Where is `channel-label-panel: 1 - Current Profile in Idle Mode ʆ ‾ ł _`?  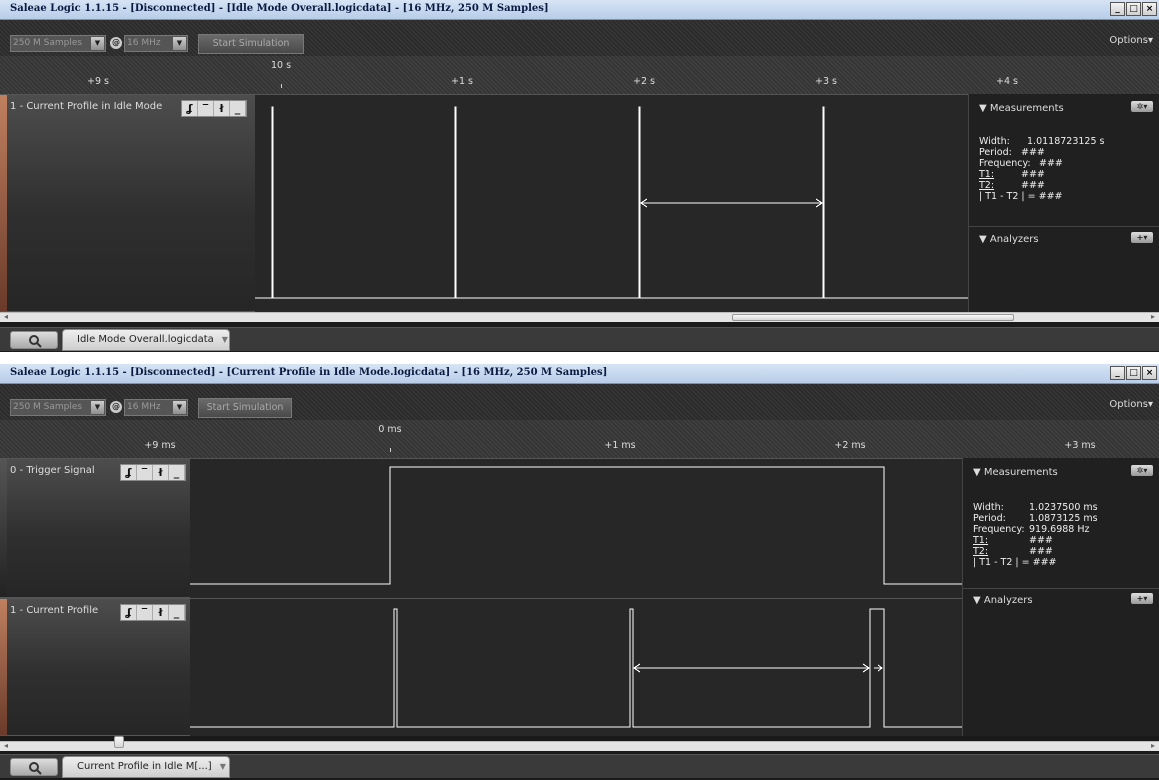
channel-label-panel: 1 - Current Profile in Idle Mode ʆ ‾ ł _ is located at coordinates (127, 203).